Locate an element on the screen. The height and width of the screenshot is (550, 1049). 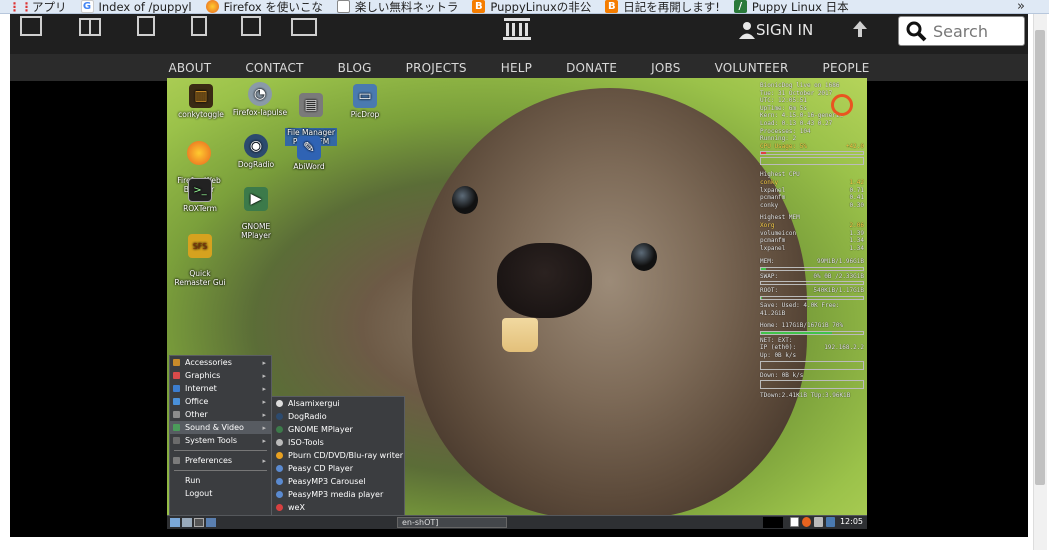
start-menu-item: Preferences ▸ is located at coordinates (220, 460).